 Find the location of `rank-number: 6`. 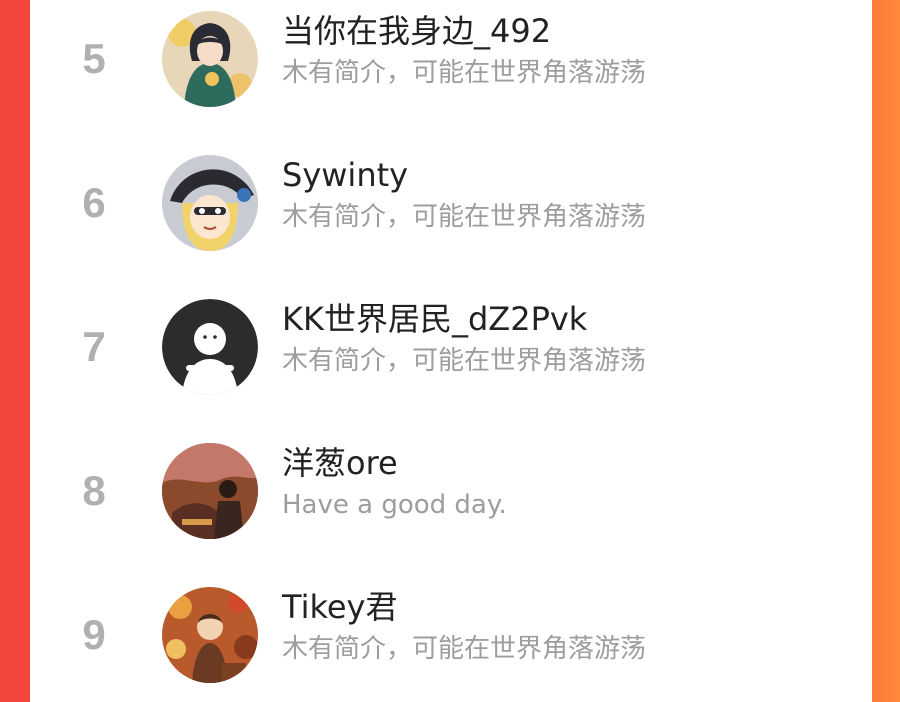

rank-number: 6 is located at coordinates (94, 202).